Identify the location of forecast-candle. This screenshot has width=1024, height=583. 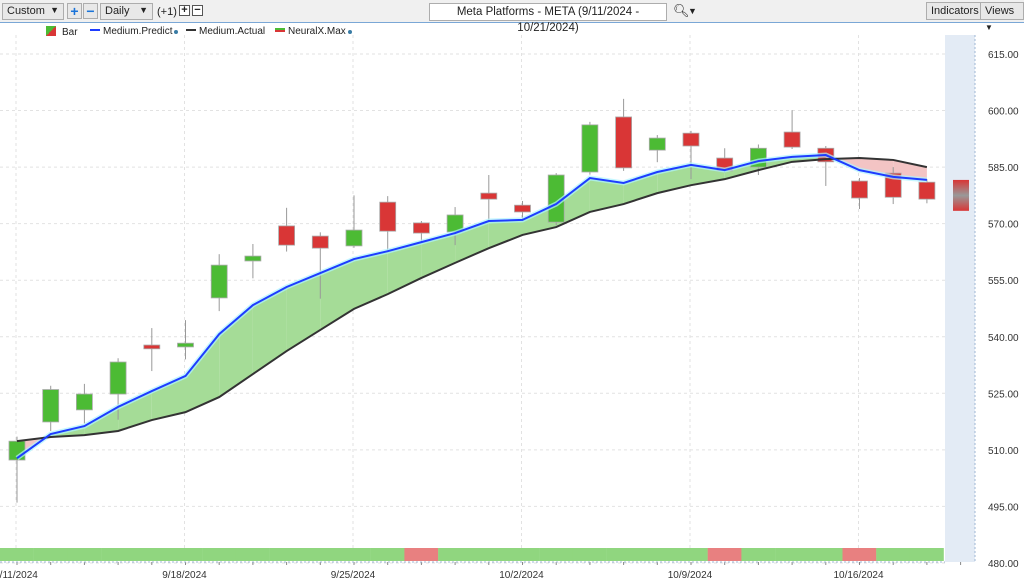
(961, 195).